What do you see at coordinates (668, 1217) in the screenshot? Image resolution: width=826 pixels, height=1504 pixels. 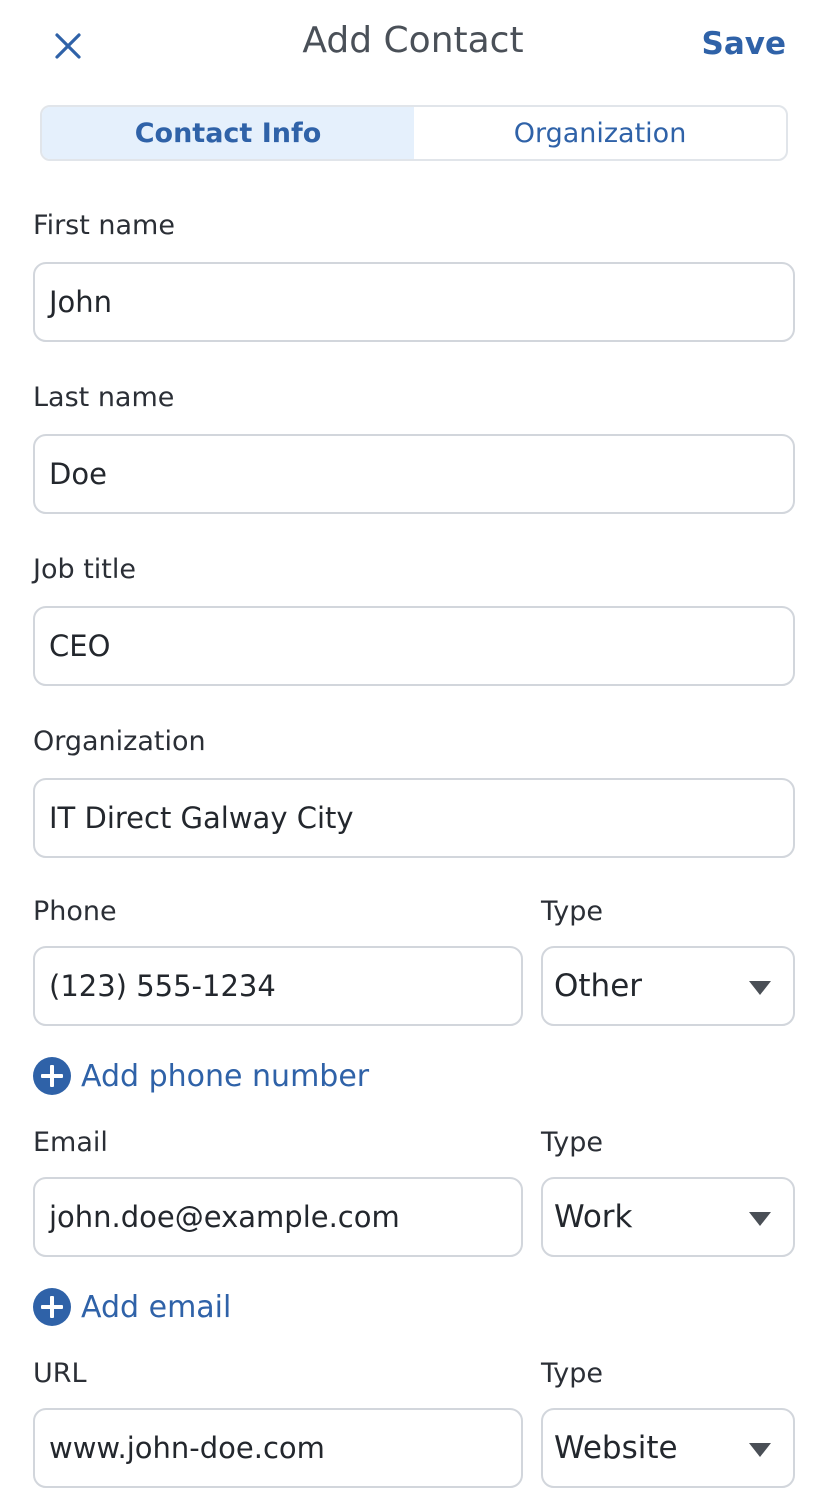 I see `email-type-select: Work` at bounding box center [668, 1217].